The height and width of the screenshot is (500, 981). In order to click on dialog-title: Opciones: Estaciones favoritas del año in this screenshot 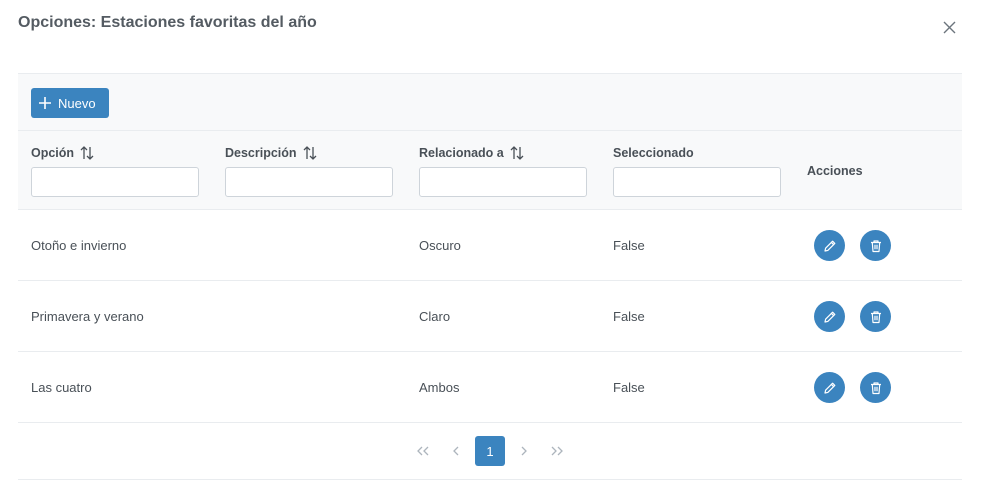, I will do `click(167, 22)`.